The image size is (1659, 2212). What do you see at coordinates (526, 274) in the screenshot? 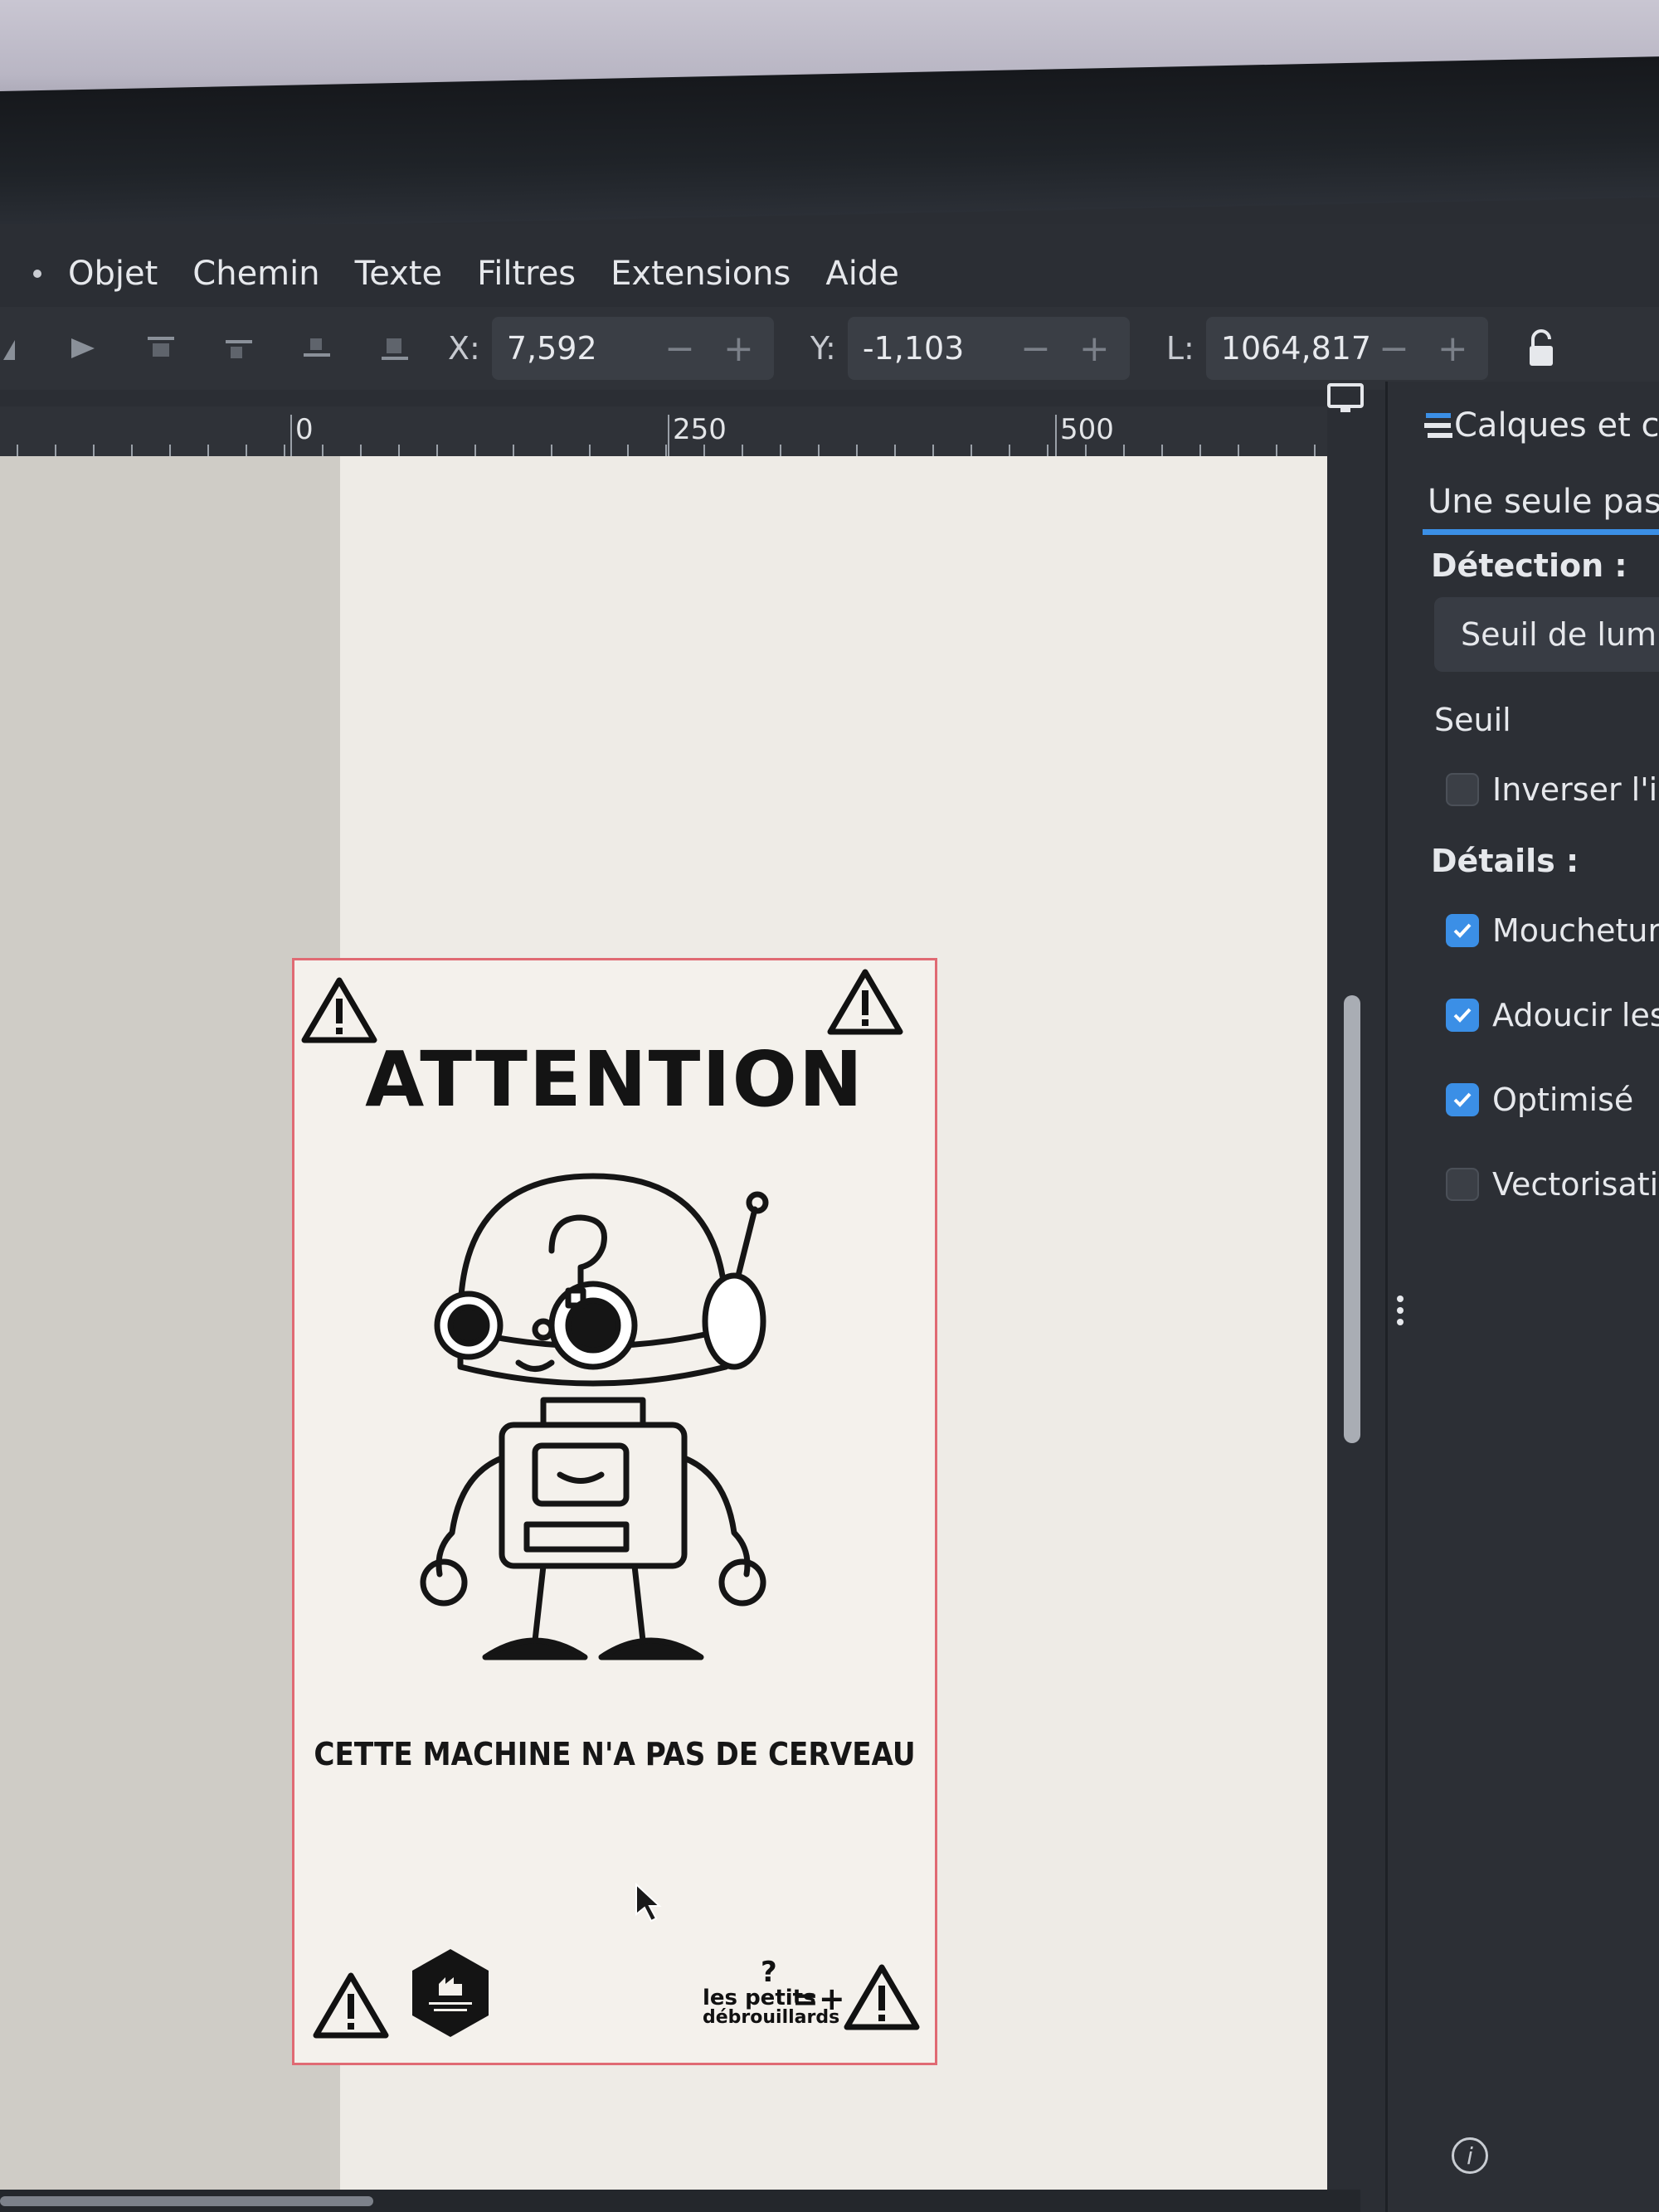
I see `menu-item-filtres: Filtres` at bounding box center [526, 274].